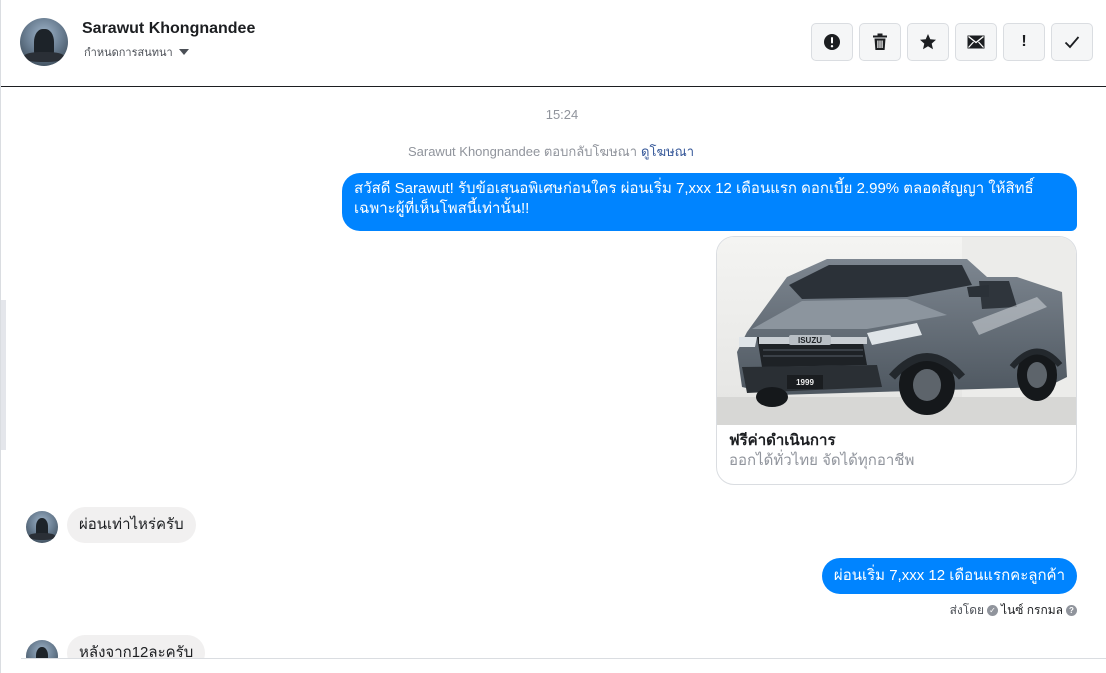 This screenshot has width=1106, height=673. I want to click on ad-reply-text: Sarawut Khongnandee ตอบกลับโฆษณา, so click(522, 151).